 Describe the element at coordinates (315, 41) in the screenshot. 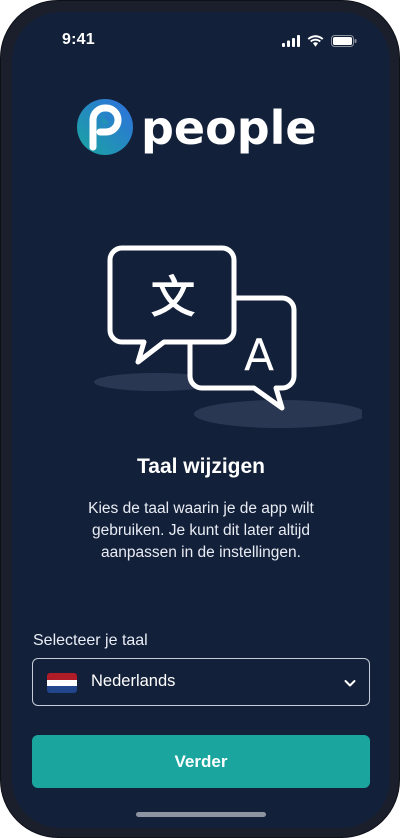

I see `wifi-icon` at that location.